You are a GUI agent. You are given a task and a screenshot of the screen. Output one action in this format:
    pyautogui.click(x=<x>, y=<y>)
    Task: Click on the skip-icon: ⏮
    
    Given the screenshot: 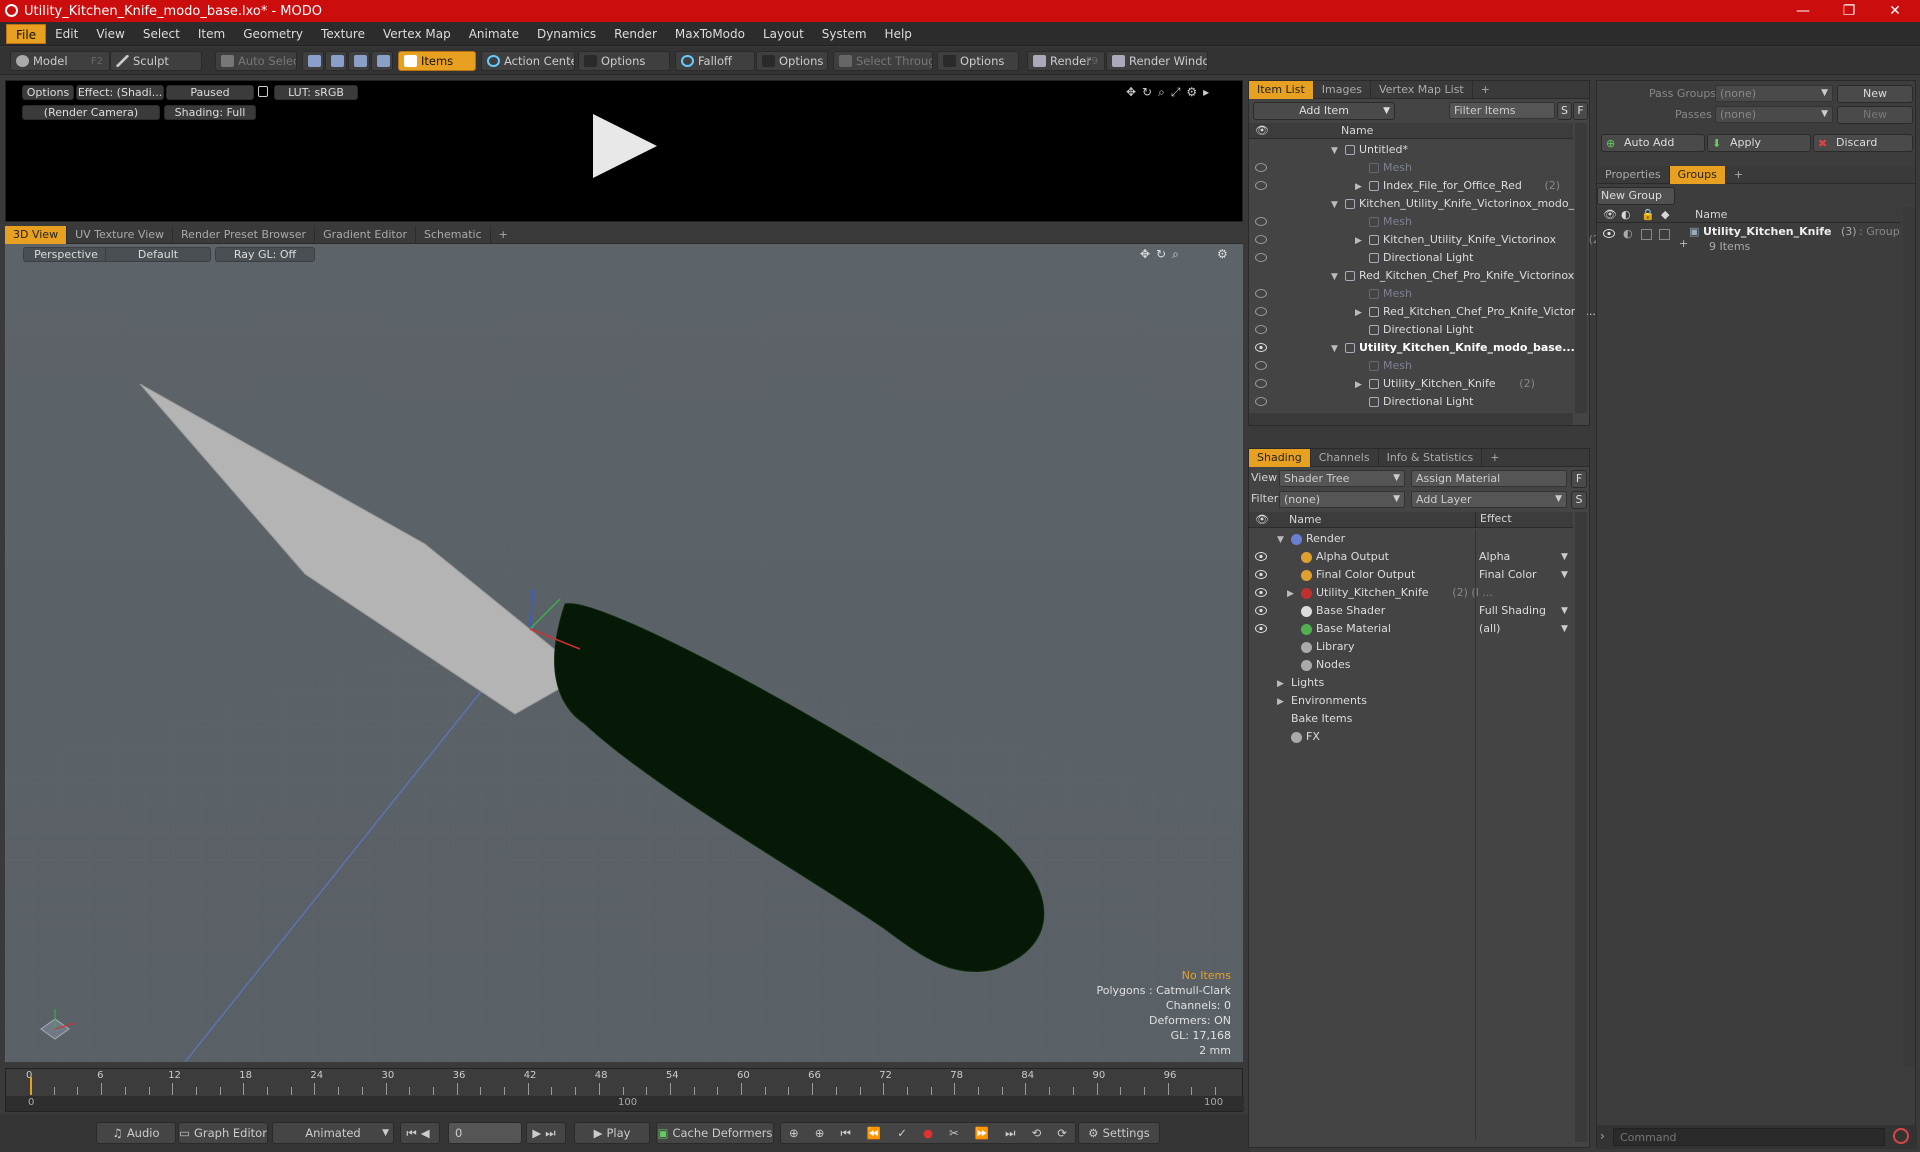 What is the action you would take?
    pyautogui.click(x=845, y=1133)
    